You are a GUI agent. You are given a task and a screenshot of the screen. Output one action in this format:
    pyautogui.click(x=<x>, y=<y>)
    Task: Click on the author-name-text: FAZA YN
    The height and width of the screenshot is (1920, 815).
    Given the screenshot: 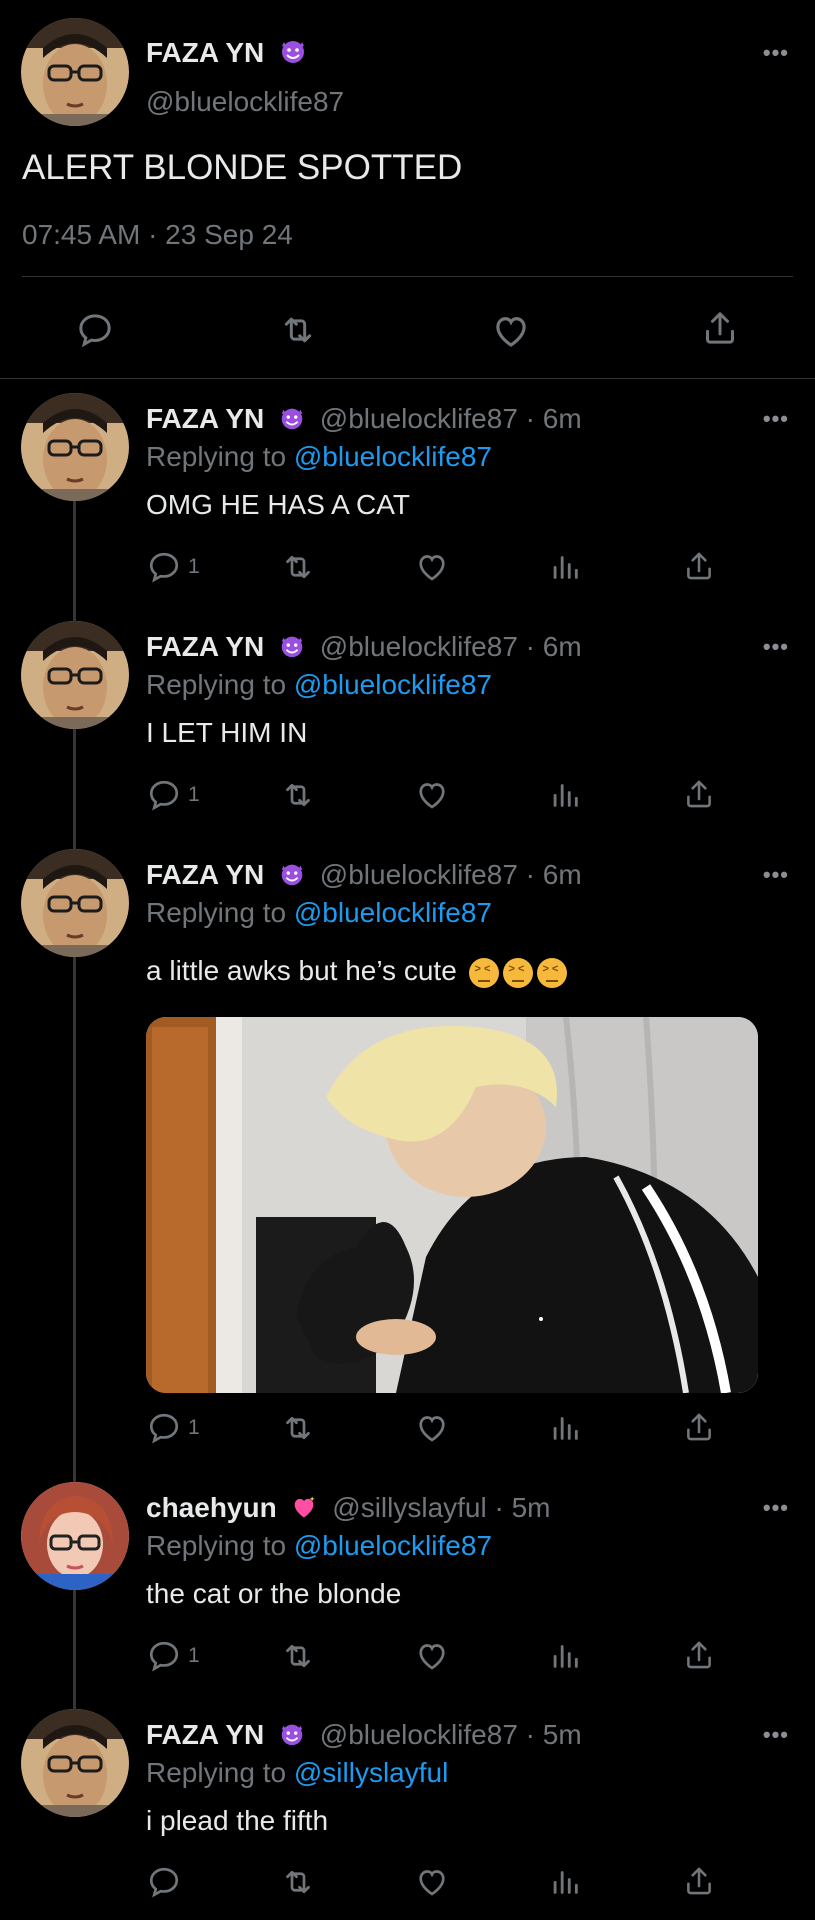 What is the action you would take?
    pyautogui.click(x=205, y=52)
    